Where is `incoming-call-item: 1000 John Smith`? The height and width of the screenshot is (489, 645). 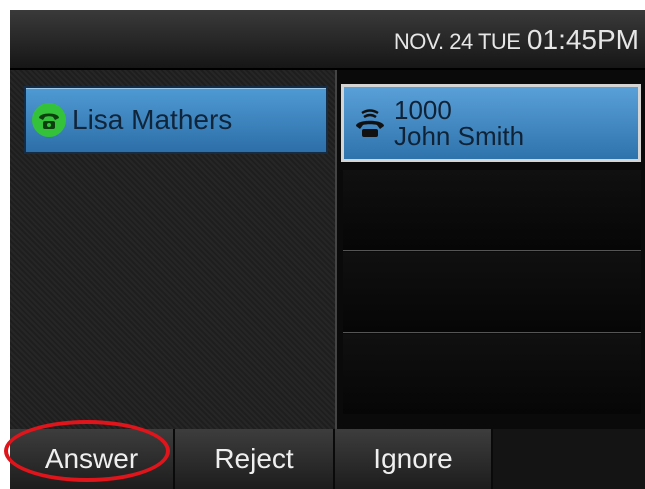
incoming-call-item: 1000 John Smith is located at coordinates (491, 123).